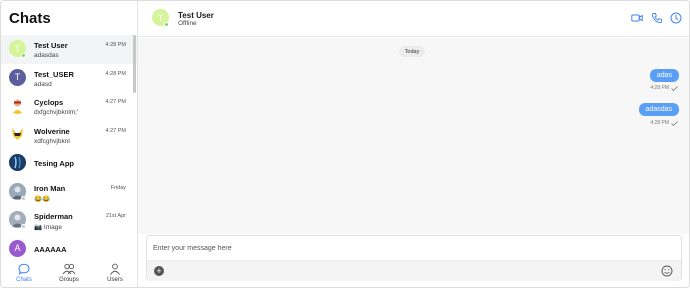  I want to click on nav-users: Users, so click(115, 273).